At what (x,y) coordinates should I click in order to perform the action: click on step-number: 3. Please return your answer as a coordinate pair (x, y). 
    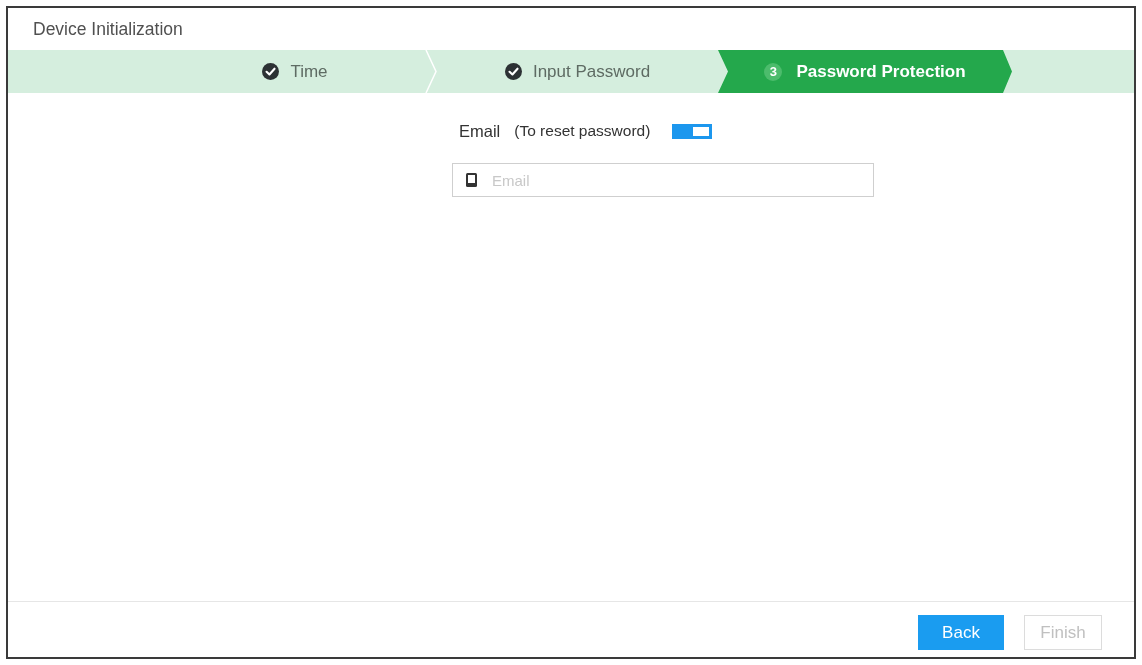
    Looking at the image, I should click on (773, 71).